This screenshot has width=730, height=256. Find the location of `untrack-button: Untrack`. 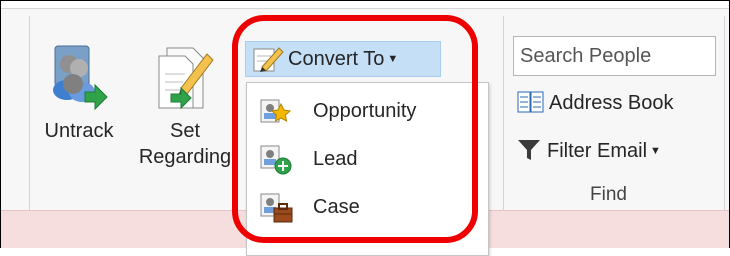

untrack-button: Untrack is located at coordinates (79, 94).